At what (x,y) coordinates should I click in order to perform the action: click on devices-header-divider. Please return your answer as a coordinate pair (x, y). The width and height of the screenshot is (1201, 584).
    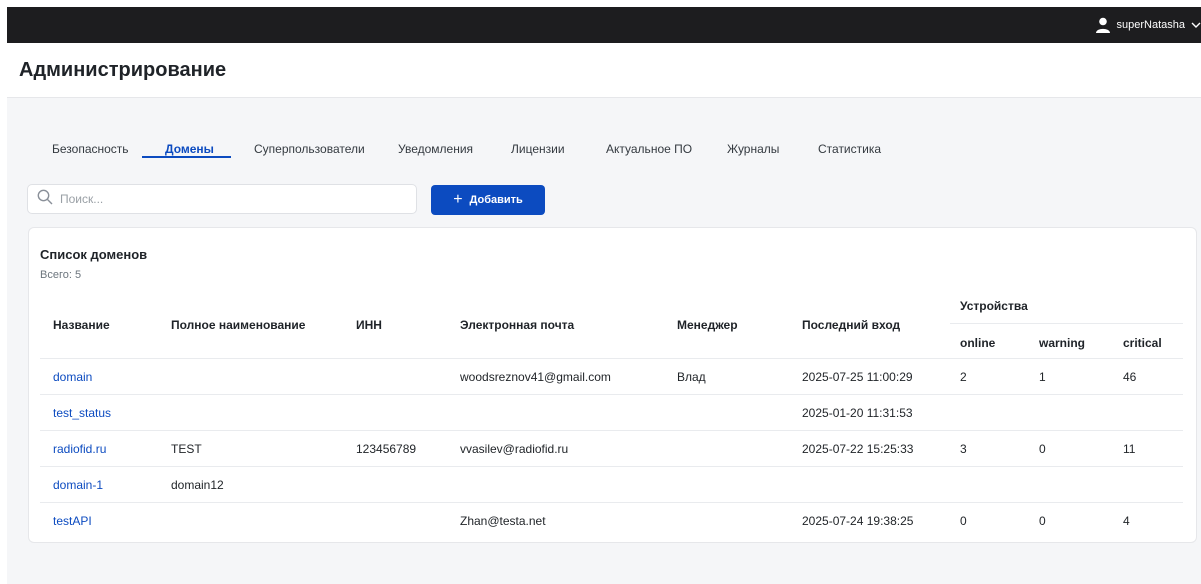
    Looking at the image, I should click on (1066, 323).